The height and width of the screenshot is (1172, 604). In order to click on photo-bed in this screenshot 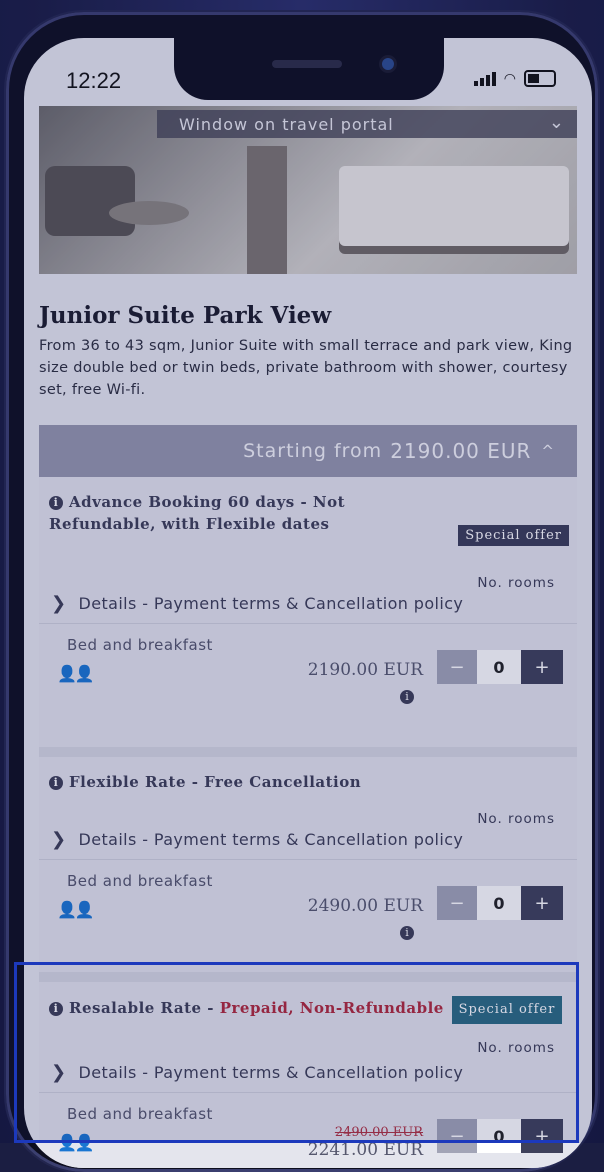, I will do `click(454, 206)`.